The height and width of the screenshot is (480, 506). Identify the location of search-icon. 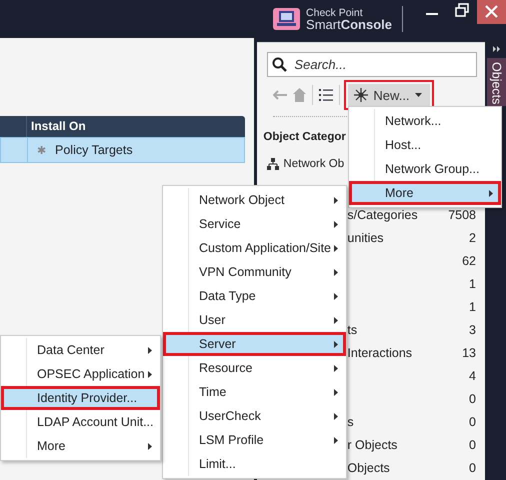
(280, 64).